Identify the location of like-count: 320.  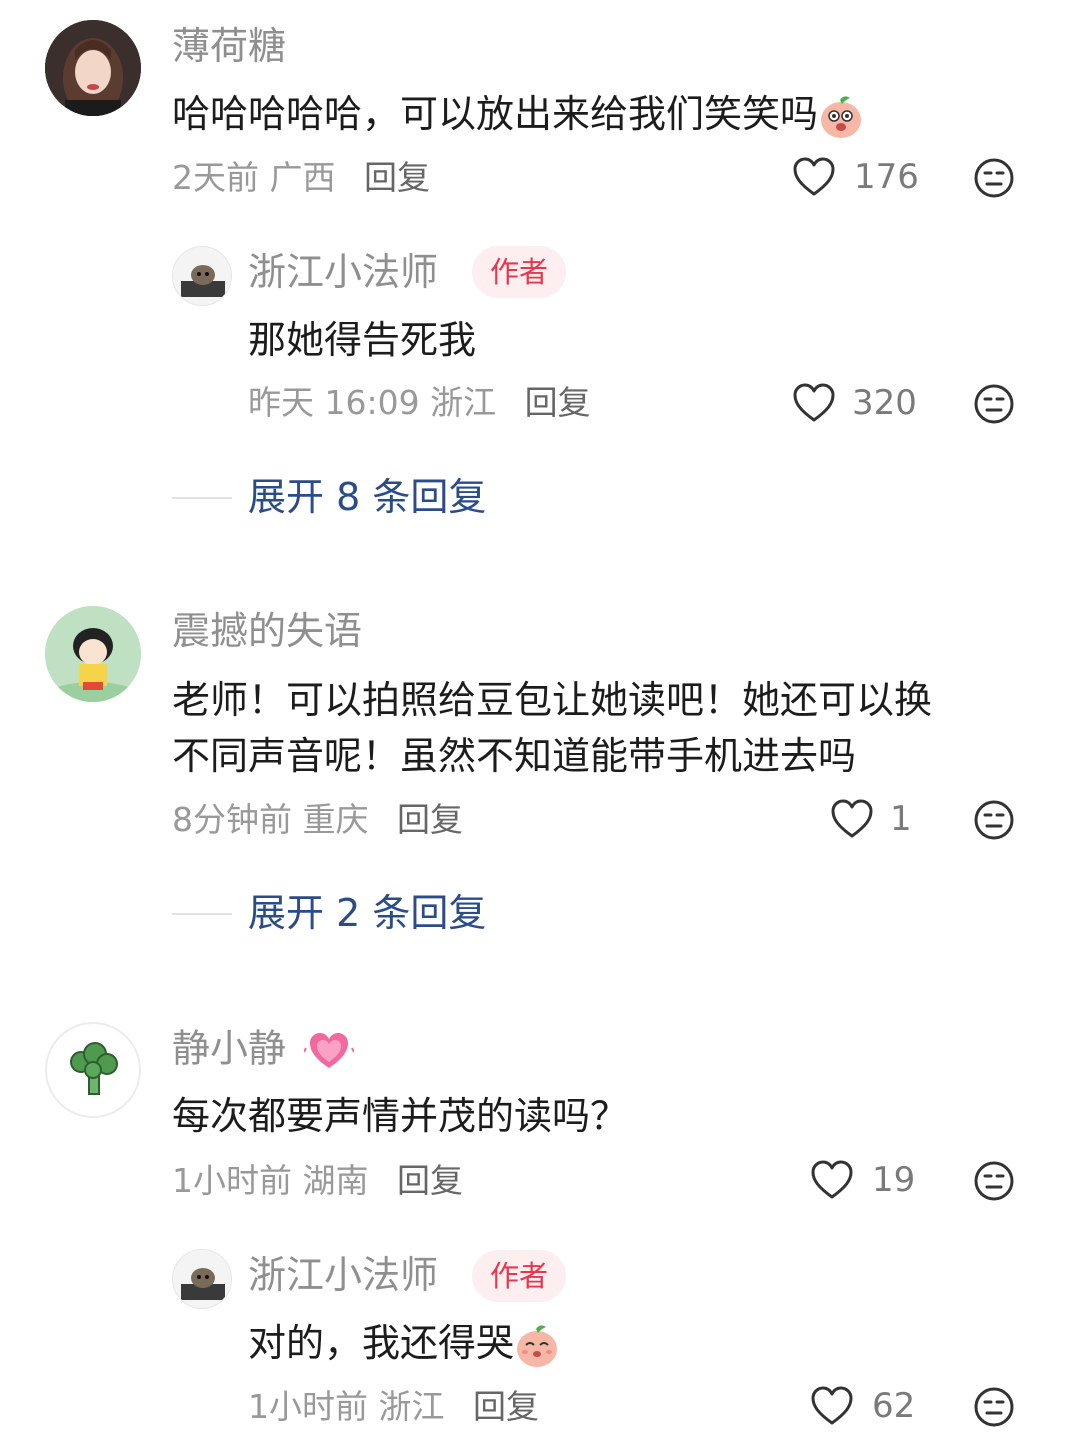
(884, 403).